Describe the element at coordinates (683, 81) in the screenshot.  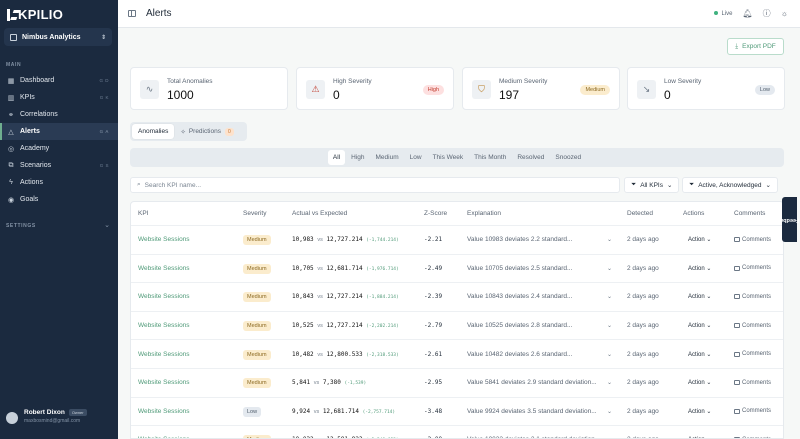
I see `stat-label: Low Severity` at that location.